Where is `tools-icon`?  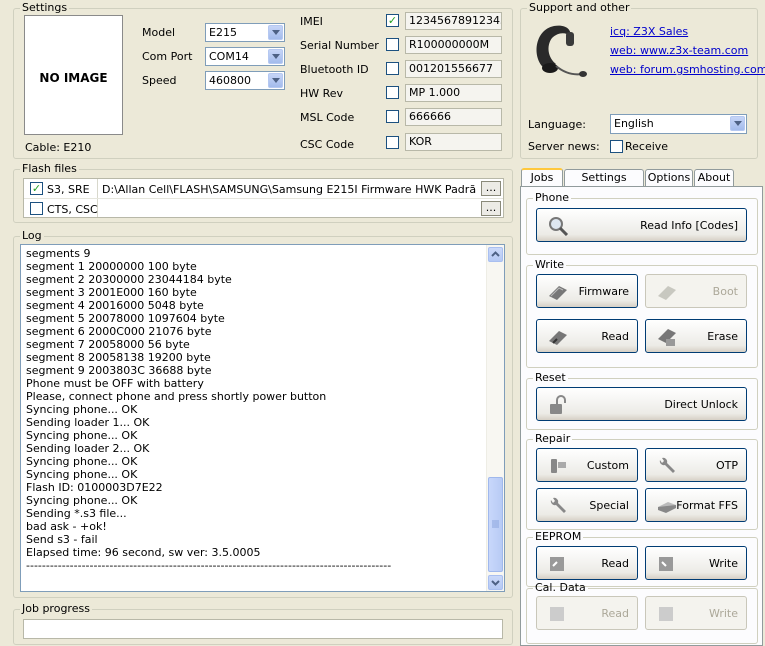 tools-icon is located at coordinates (558, 466).